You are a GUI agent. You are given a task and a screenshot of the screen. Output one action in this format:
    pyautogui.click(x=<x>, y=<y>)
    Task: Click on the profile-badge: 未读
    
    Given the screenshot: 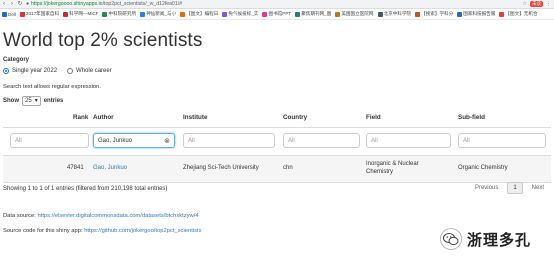 What is the action you would take?
    pyautogui.click(x=536, y=4)
    